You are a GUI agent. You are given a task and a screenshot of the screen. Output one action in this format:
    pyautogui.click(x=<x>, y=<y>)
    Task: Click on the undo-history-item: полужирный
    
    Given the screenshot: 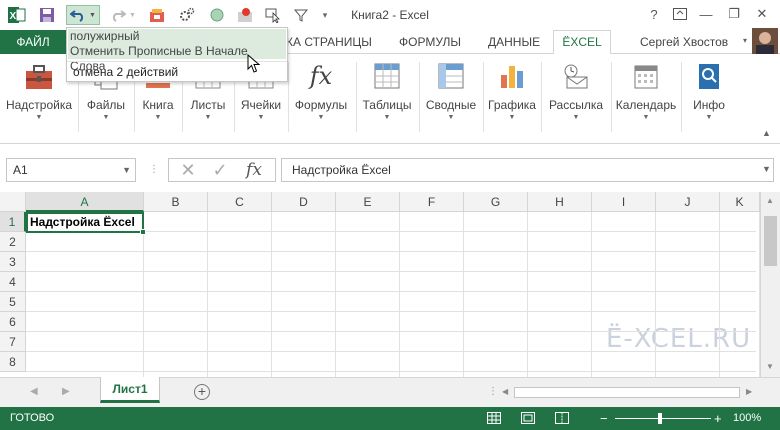 What is the action you would take?
    pyautogui.click(x=177, y=36)
    